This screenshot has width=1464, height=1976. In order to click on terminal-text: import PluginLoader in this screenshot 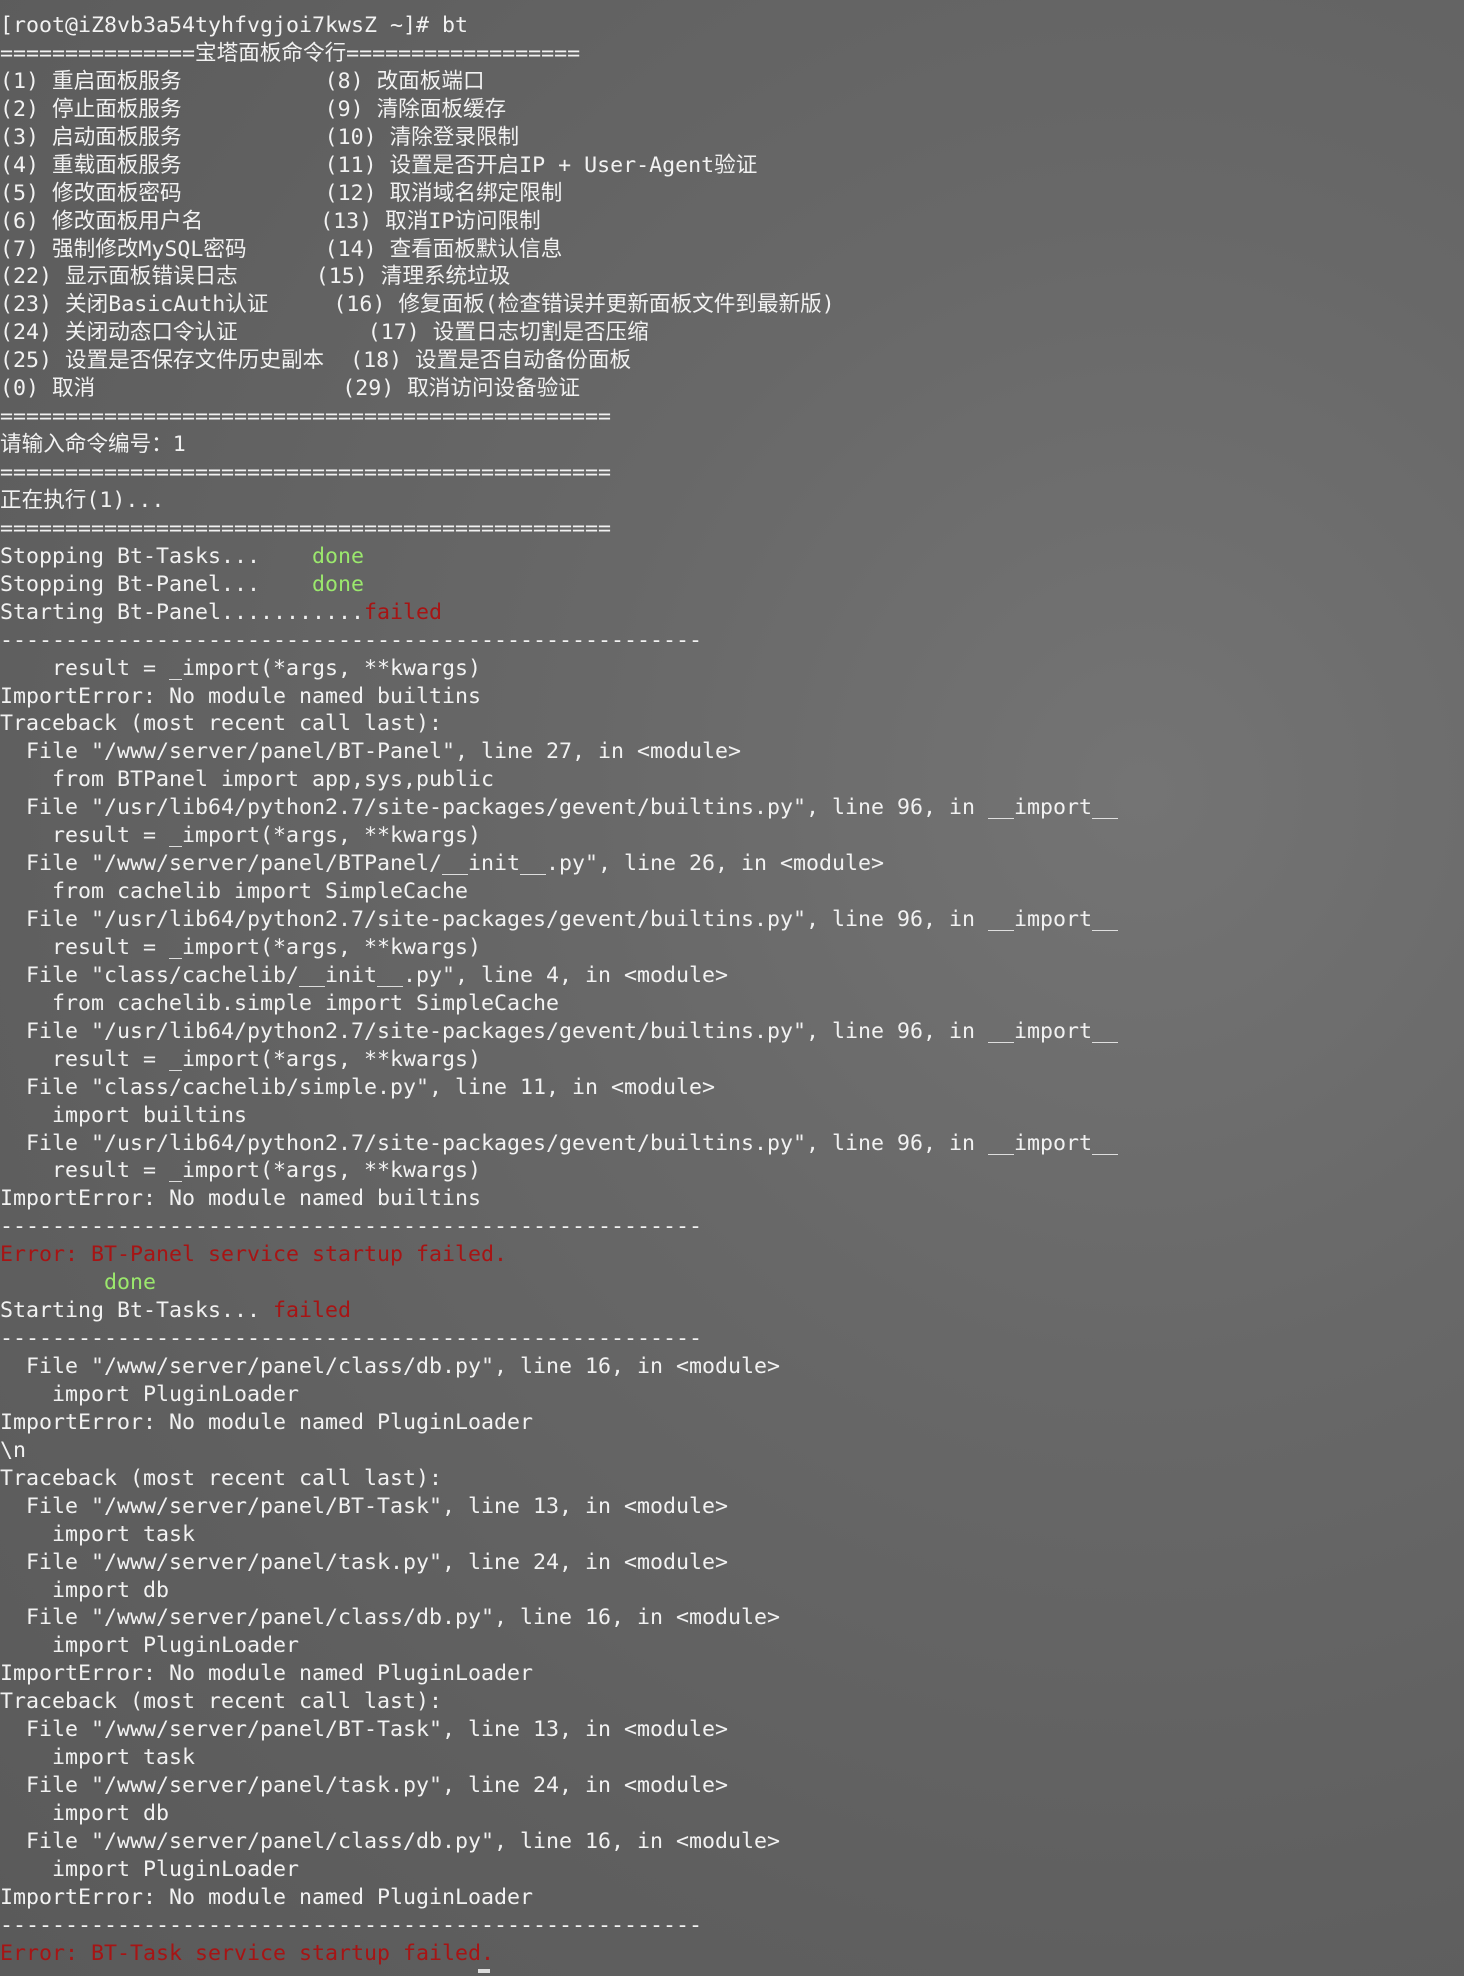, I will do `click(150, 1869)`.